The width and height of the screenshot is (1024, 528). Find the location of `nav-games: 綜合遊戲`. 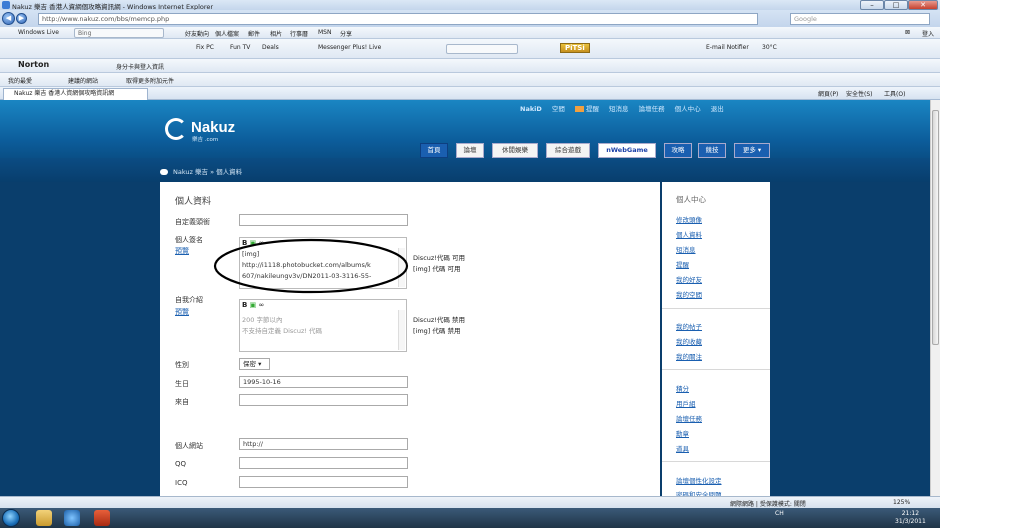

nav-games: 綜合遊戲 is located at coordinates (568, 150).